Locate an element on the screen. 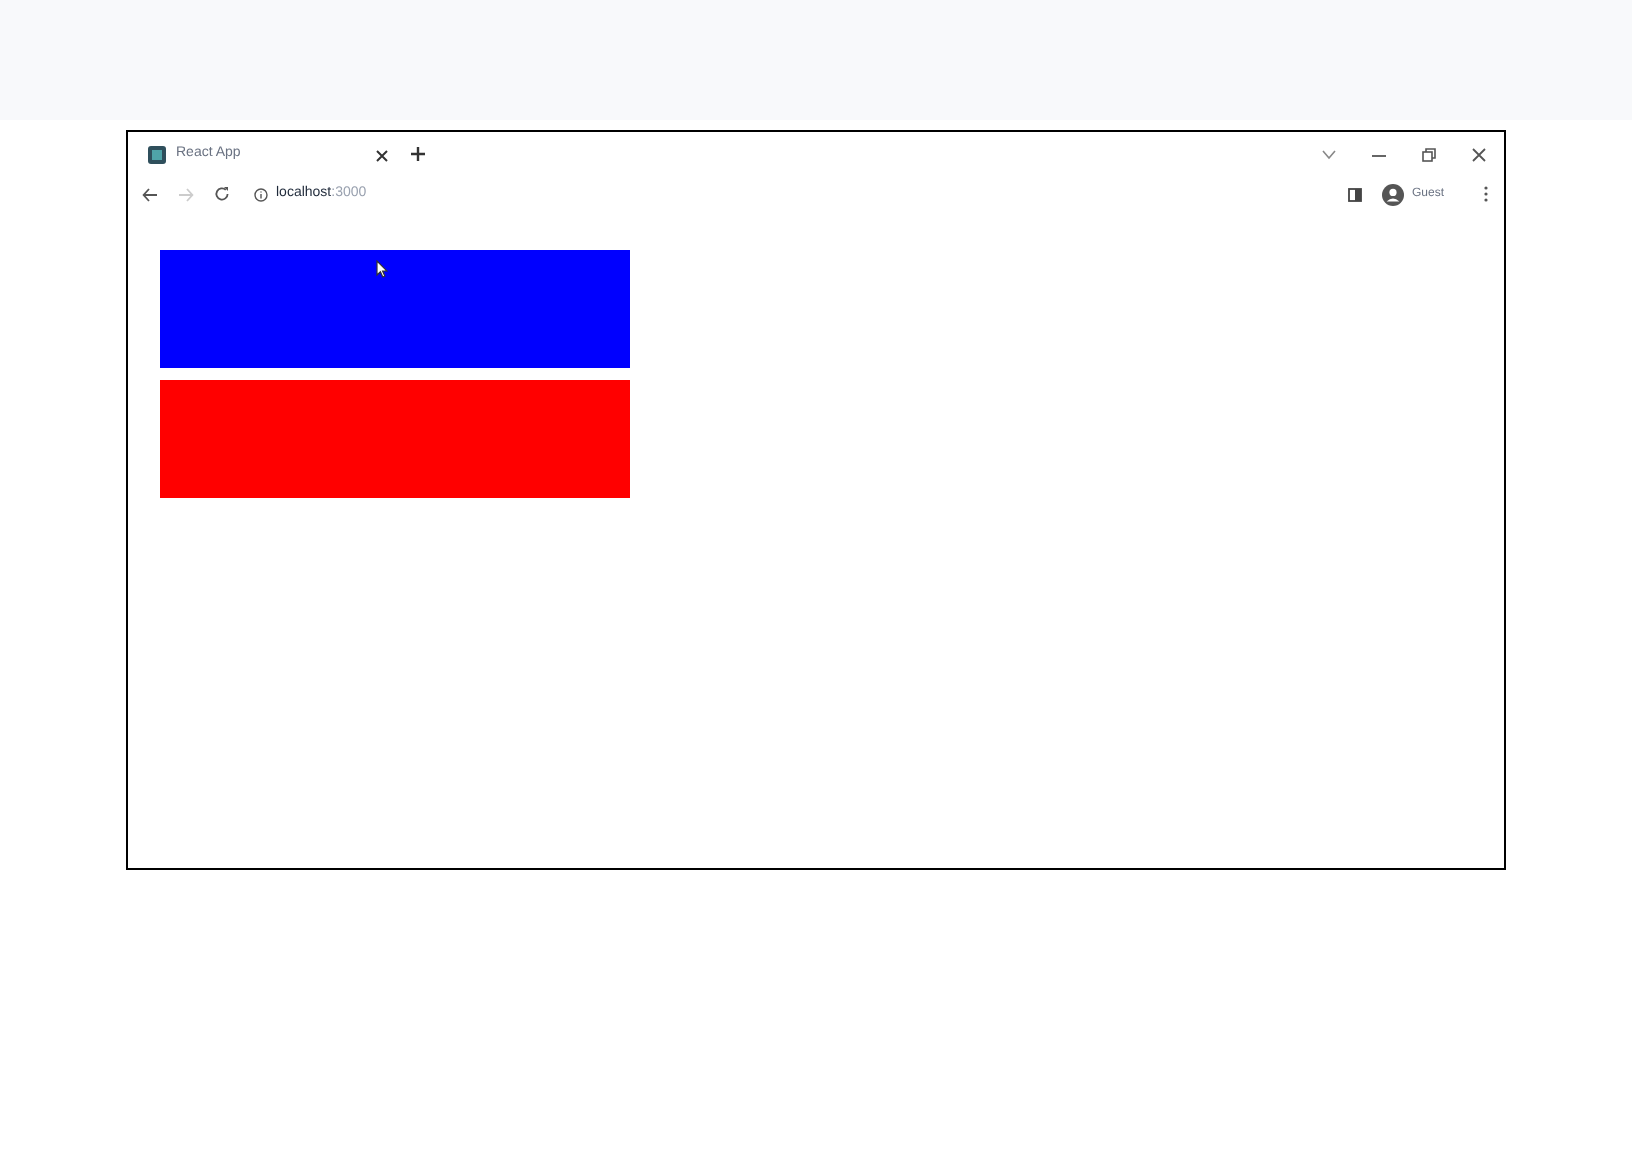 The height and width of the screenshot is (1160, 1632). new-tab-icon is located at coordinates (418, 154).